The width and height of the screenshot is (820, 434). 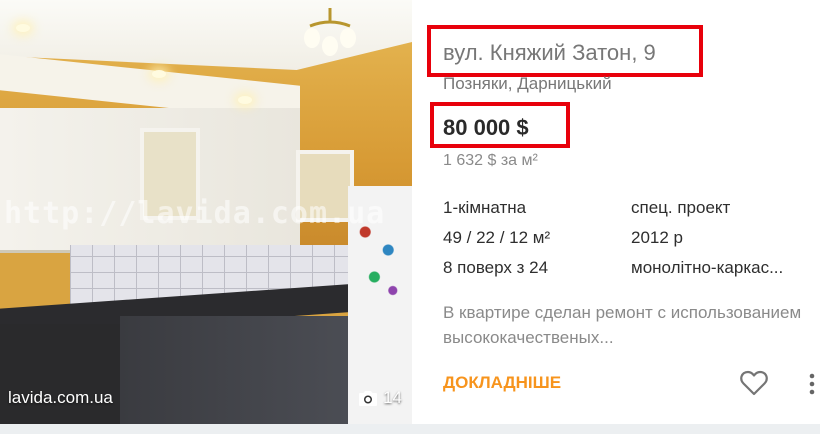 What do you see at coordinates (657, 237) in the screenshot?
I see `attr-year: 2012 р` at bounding box center [657, 237].